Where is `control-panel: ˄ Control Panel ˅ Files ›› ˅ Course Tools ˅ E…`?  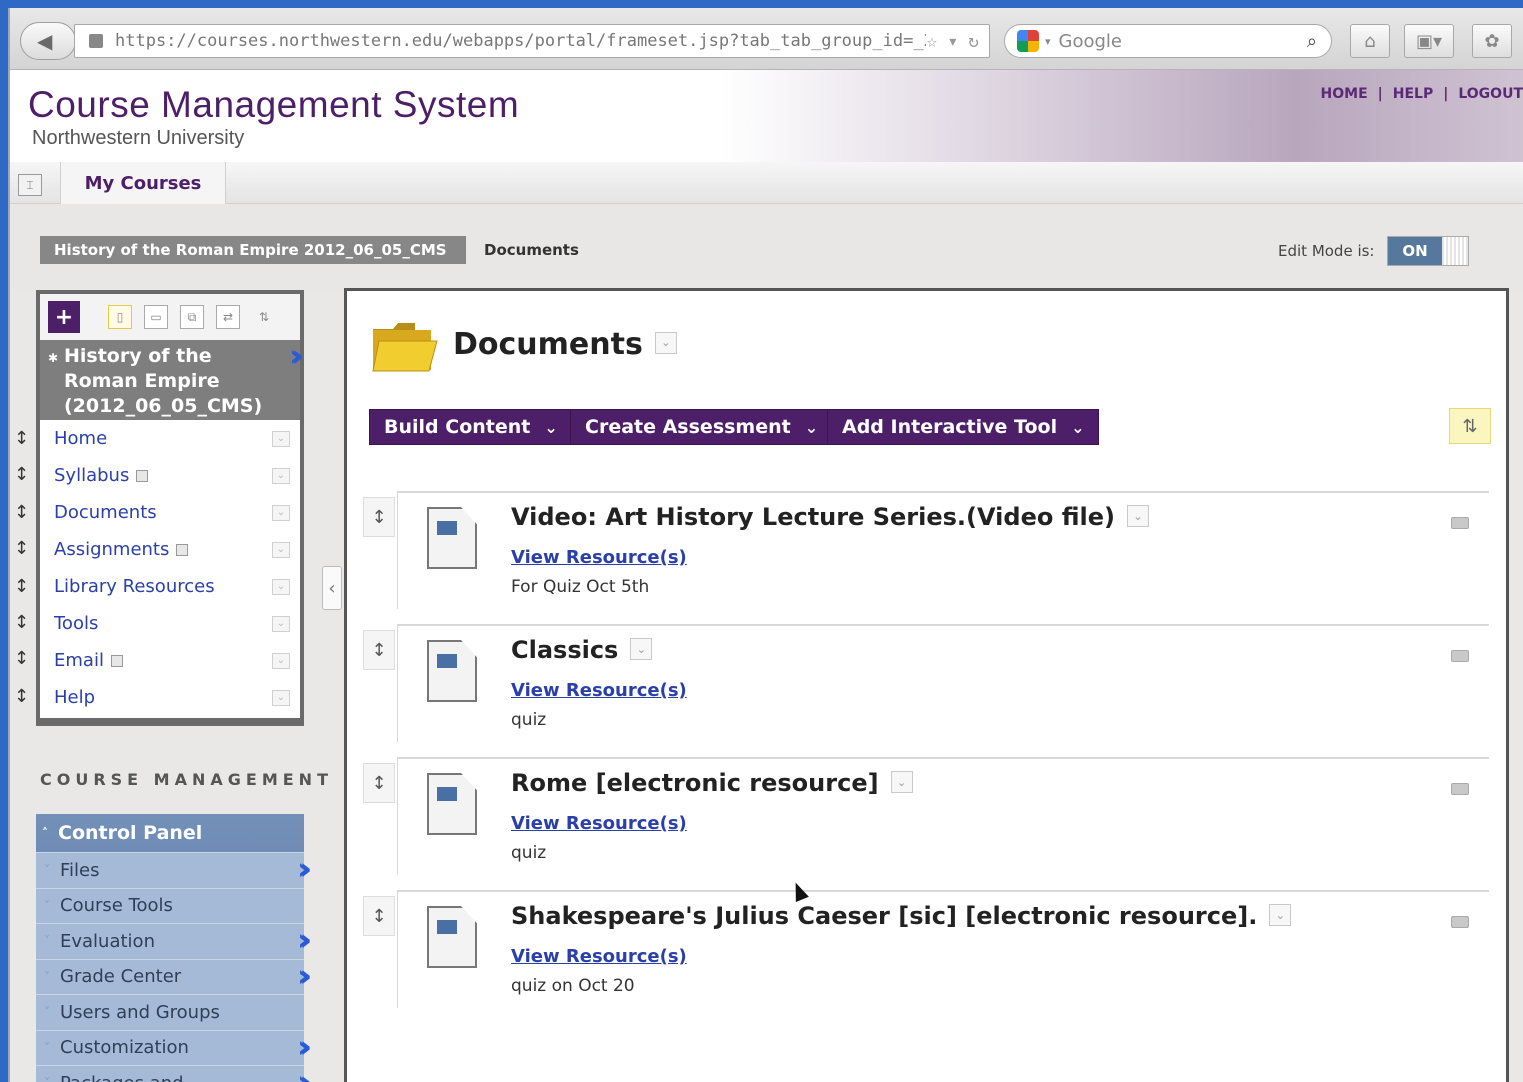 control-panel: ˄ Control Panel ˅ Files ›› ˅ Course Tools ˅ E… is located at coordinates (173, 948).